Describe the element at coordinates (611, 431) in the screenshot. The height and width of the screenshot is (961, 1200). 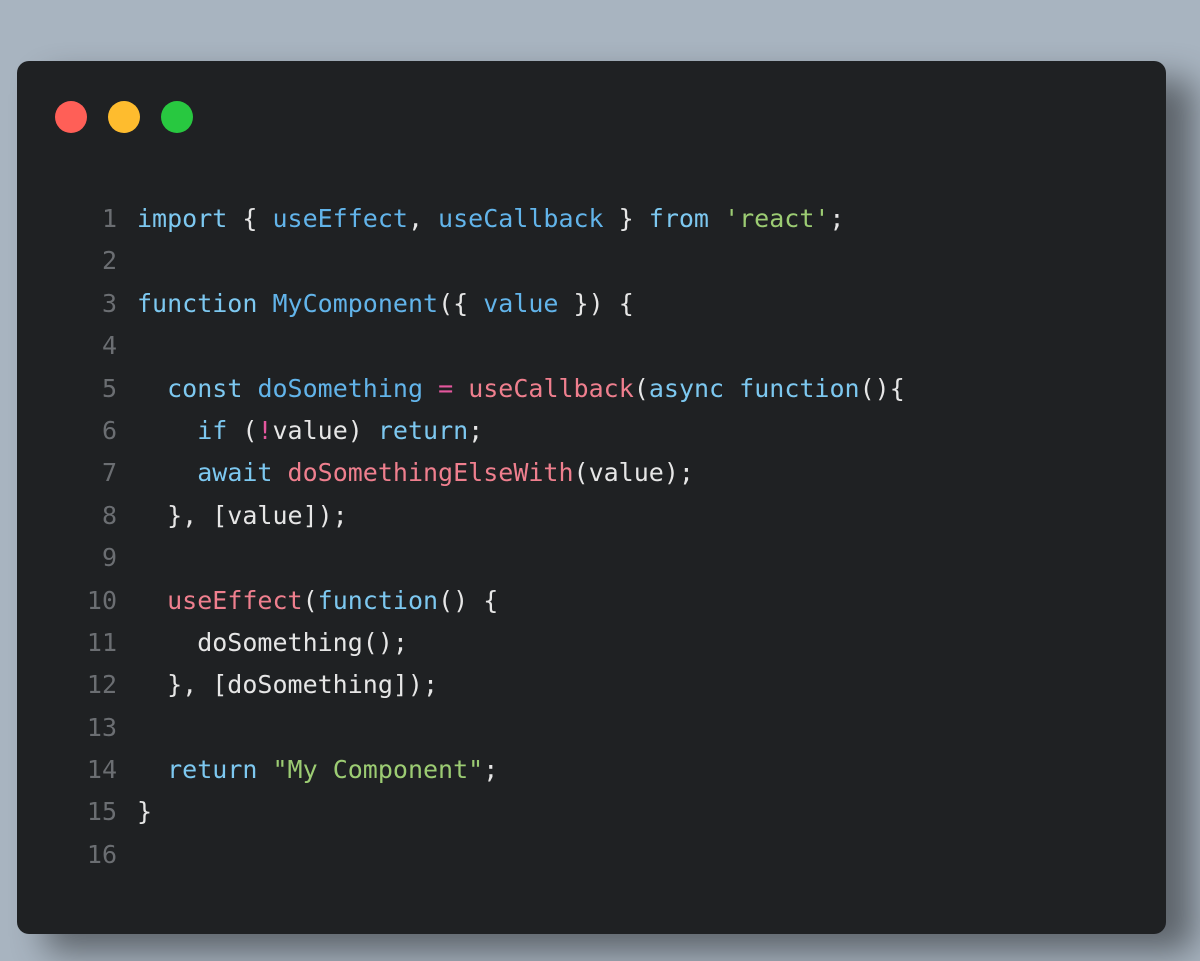
I see `code-line: 6 if (!value) return;` at that location.